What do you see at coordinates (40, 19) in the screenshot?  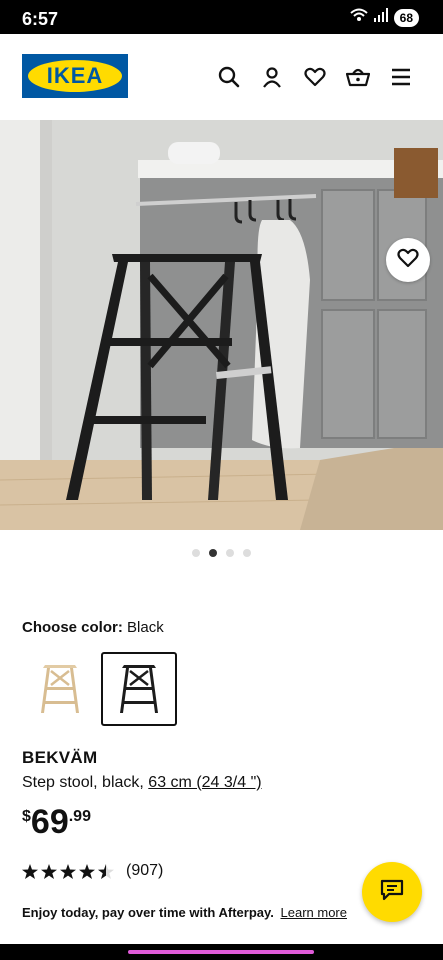 I see `status-time: 6:57` at bounding box center [40, 19].